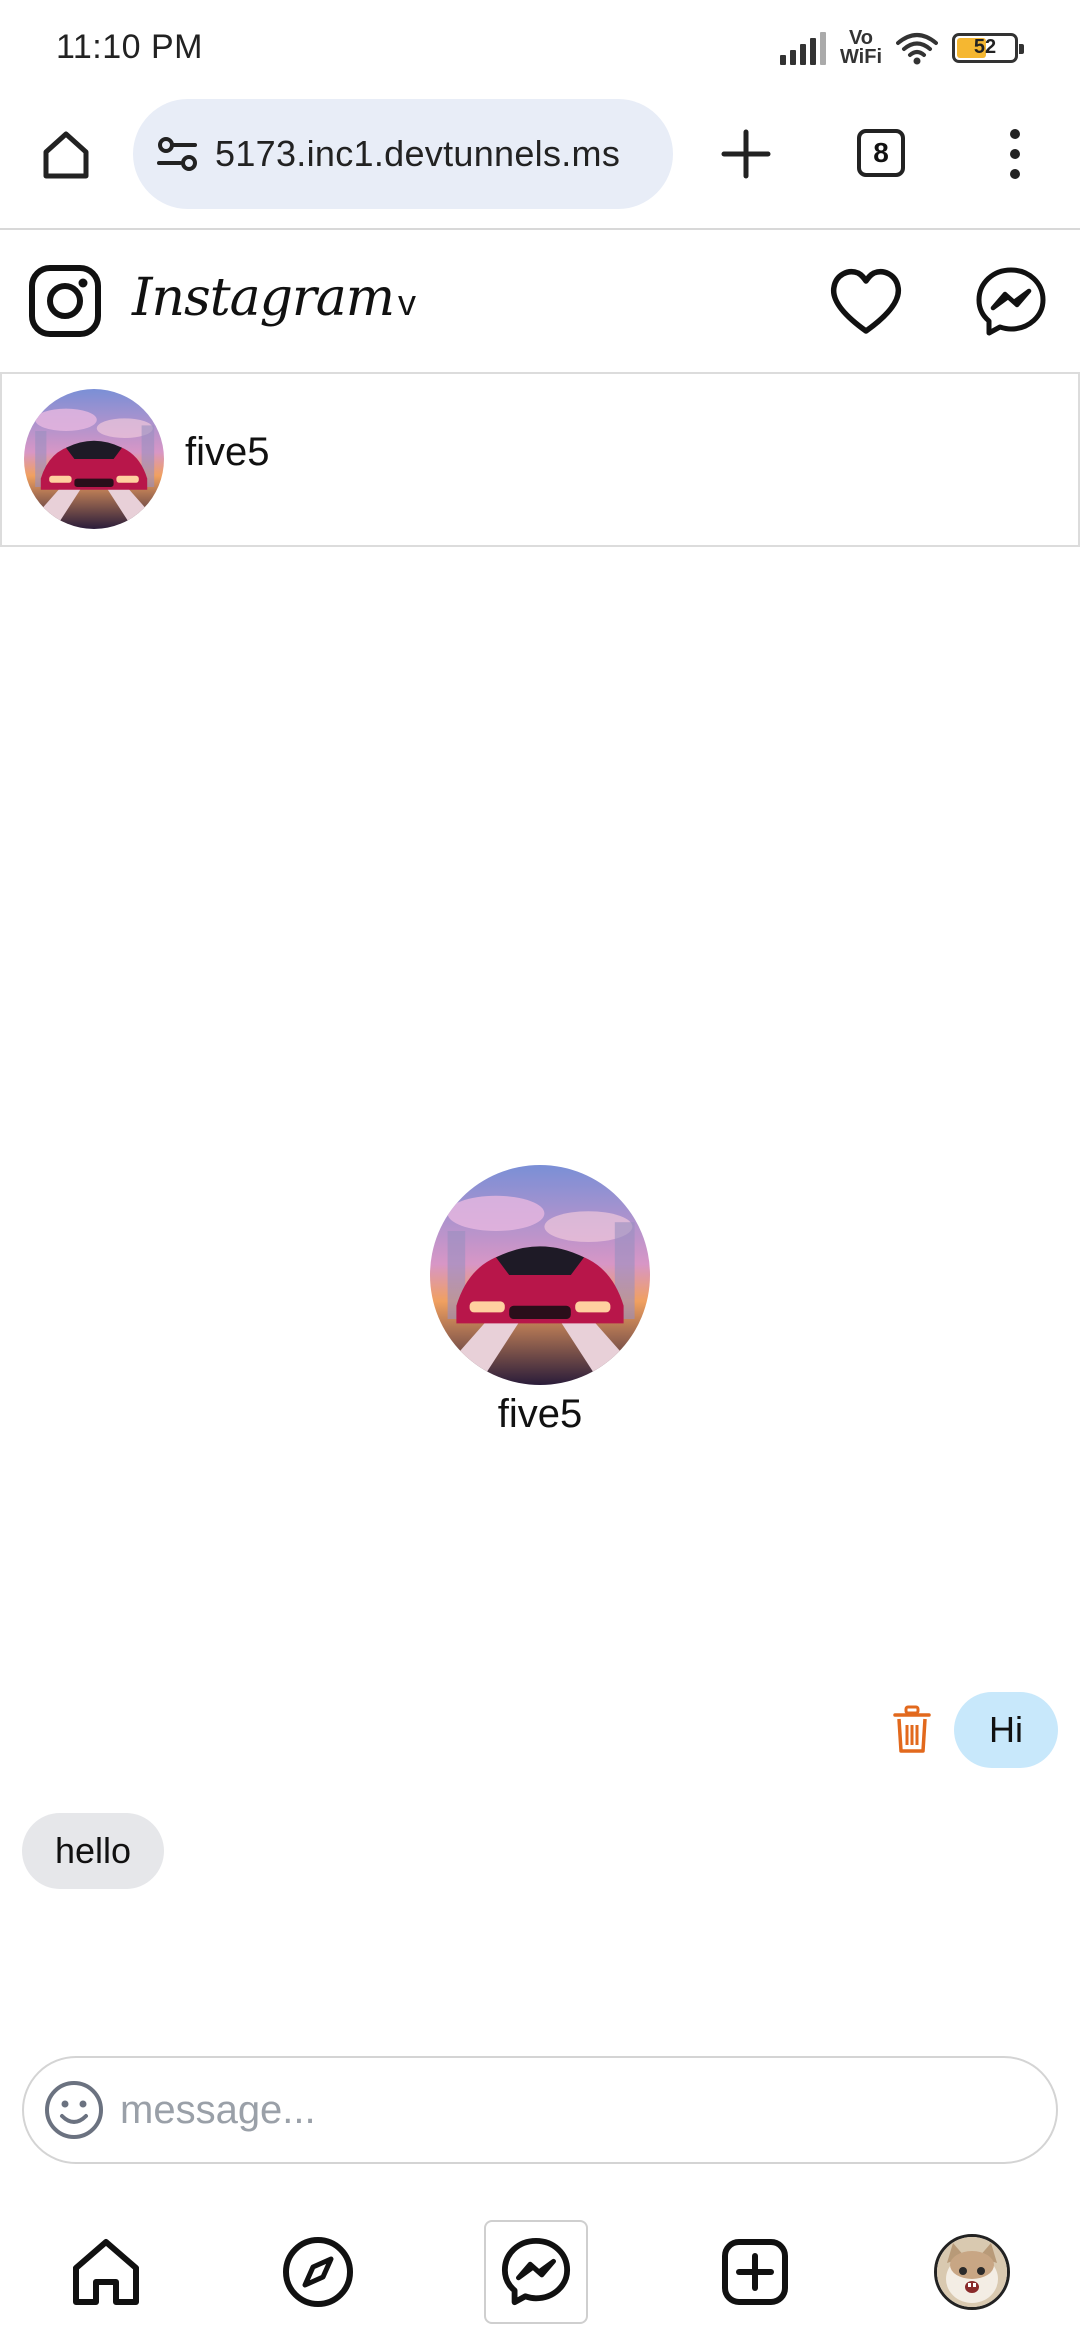  I want to click on more-menu-icon, so click(1015, 154).